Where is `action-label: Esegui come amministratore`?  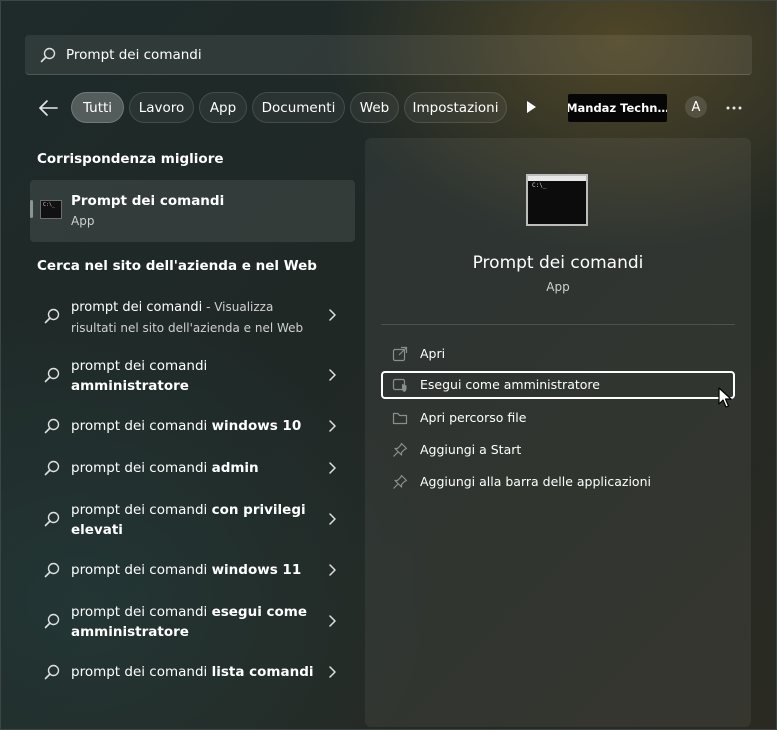
action-label: Esegui come amministratore is located at coordinates (510, 384).